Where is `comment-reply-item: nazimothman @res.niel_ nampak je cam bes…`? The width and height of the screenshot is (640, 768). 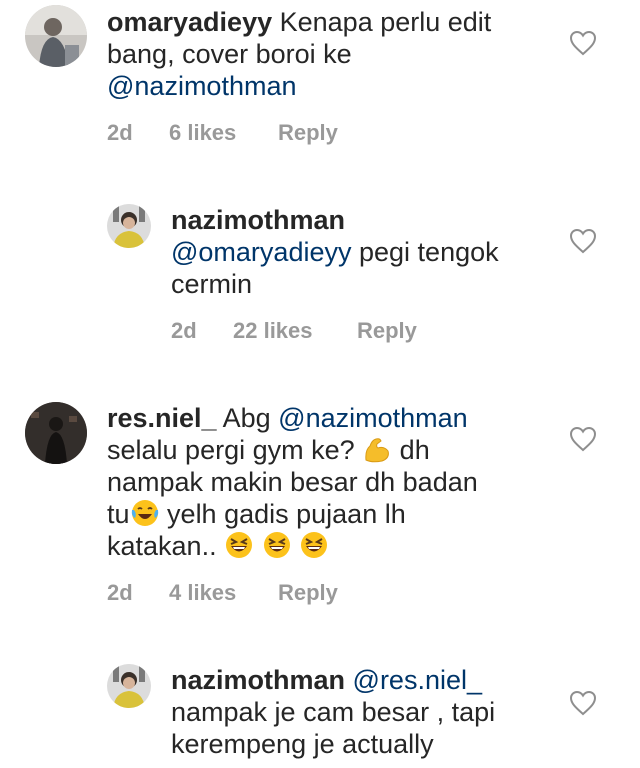
comment-reply-item: nazimothman @res.niel_ nampak je cam bes… is located at coordinates (320, 715).